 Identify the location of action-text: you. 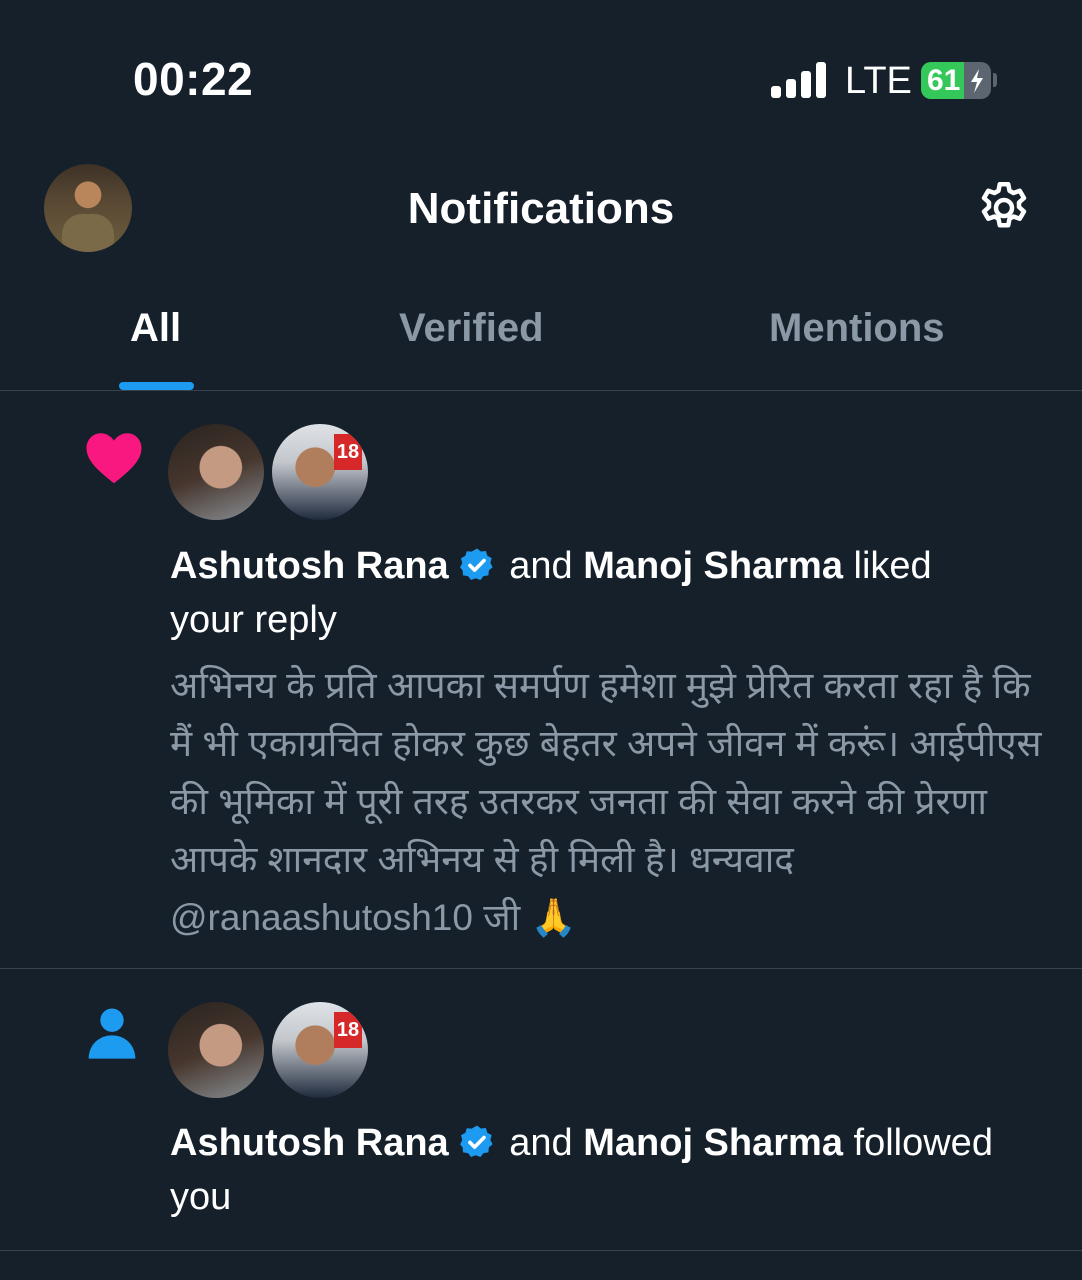
(201, 1197).